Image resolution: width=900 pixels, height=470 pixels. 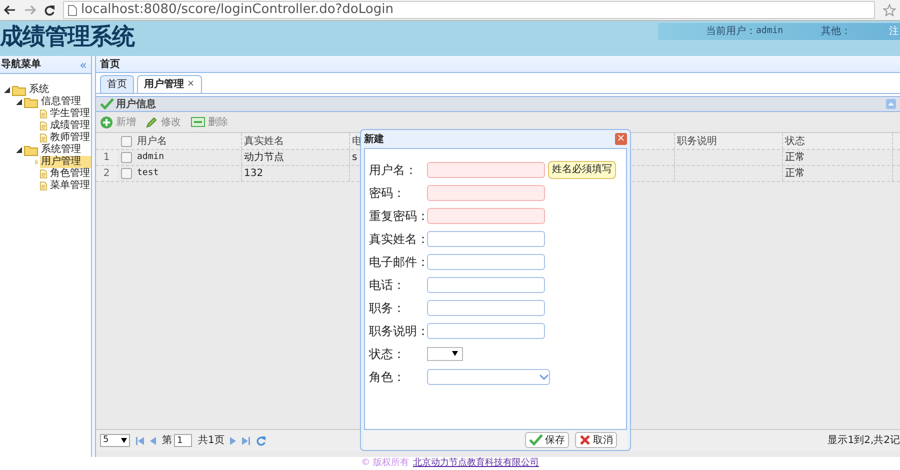 I want to click on tree-item: 菜单管理, so click(x=70, y=186).